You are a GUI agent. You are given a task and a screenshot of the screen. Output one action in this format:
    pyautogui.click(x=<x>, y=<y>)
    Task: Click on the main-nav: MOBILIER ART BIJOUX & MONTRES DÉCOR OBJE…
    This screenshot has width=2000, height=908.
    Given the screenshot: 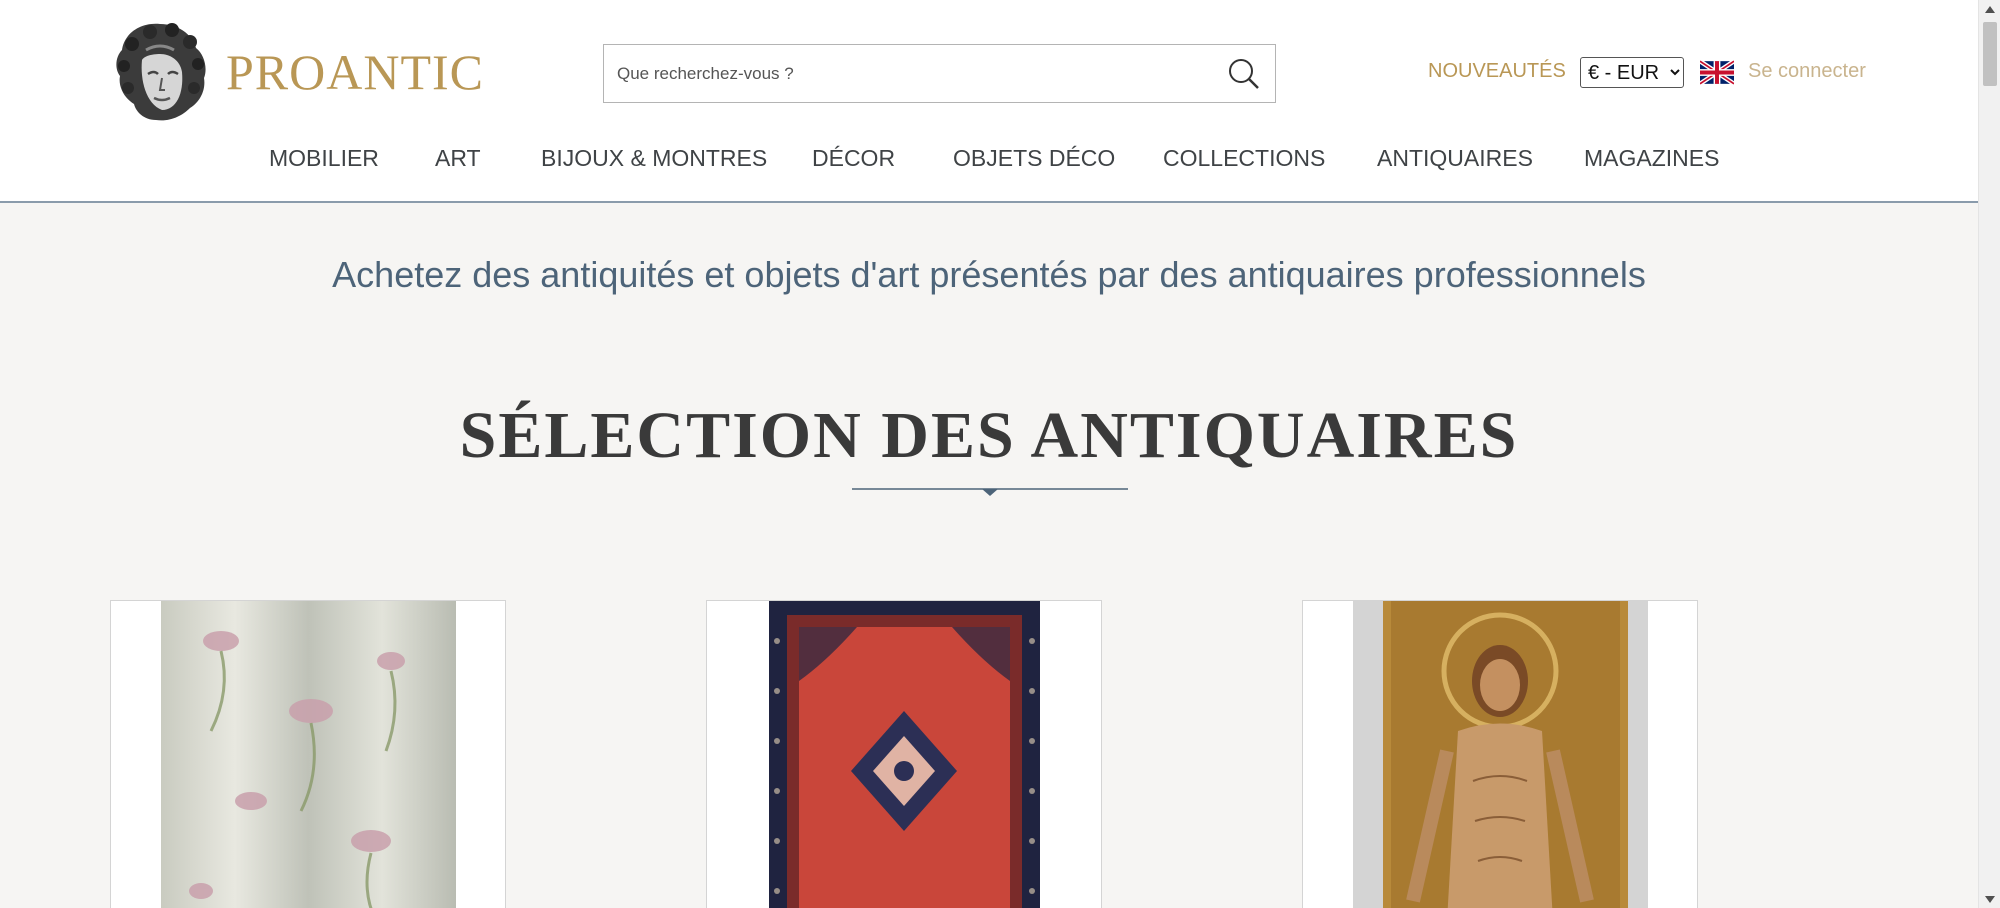 What is the action you would take?
    pyautogui.click(x=989, y=165)
    